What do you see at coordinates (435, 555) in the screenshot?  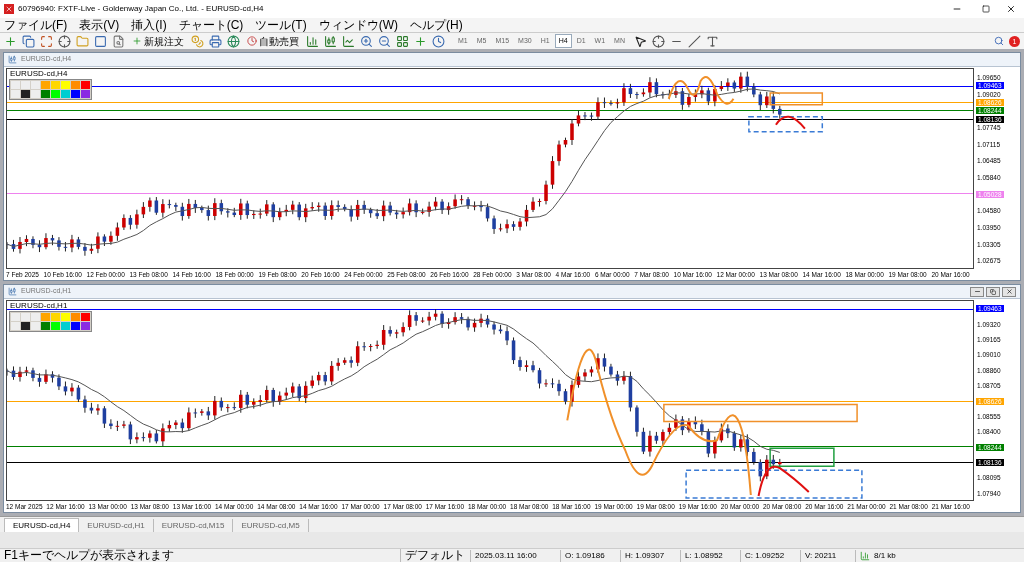 I see `status-profile: デフォルト` at bounding box center [435, 555].